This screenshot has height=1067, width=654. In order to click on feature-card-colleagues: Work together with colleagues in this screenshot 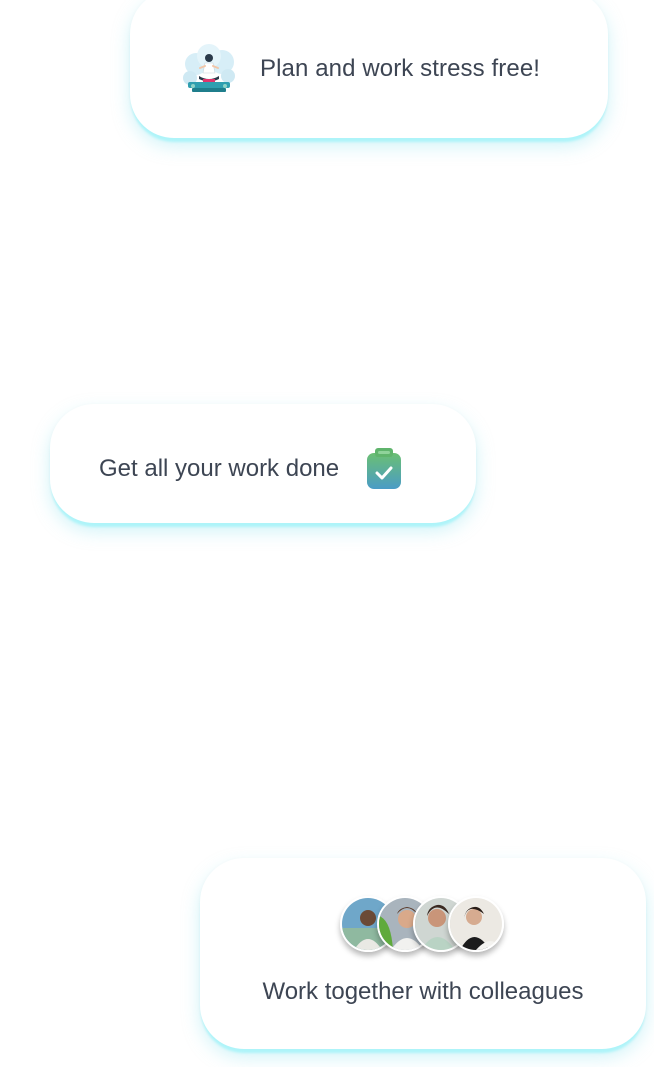, I will do `click(423, 953)`.